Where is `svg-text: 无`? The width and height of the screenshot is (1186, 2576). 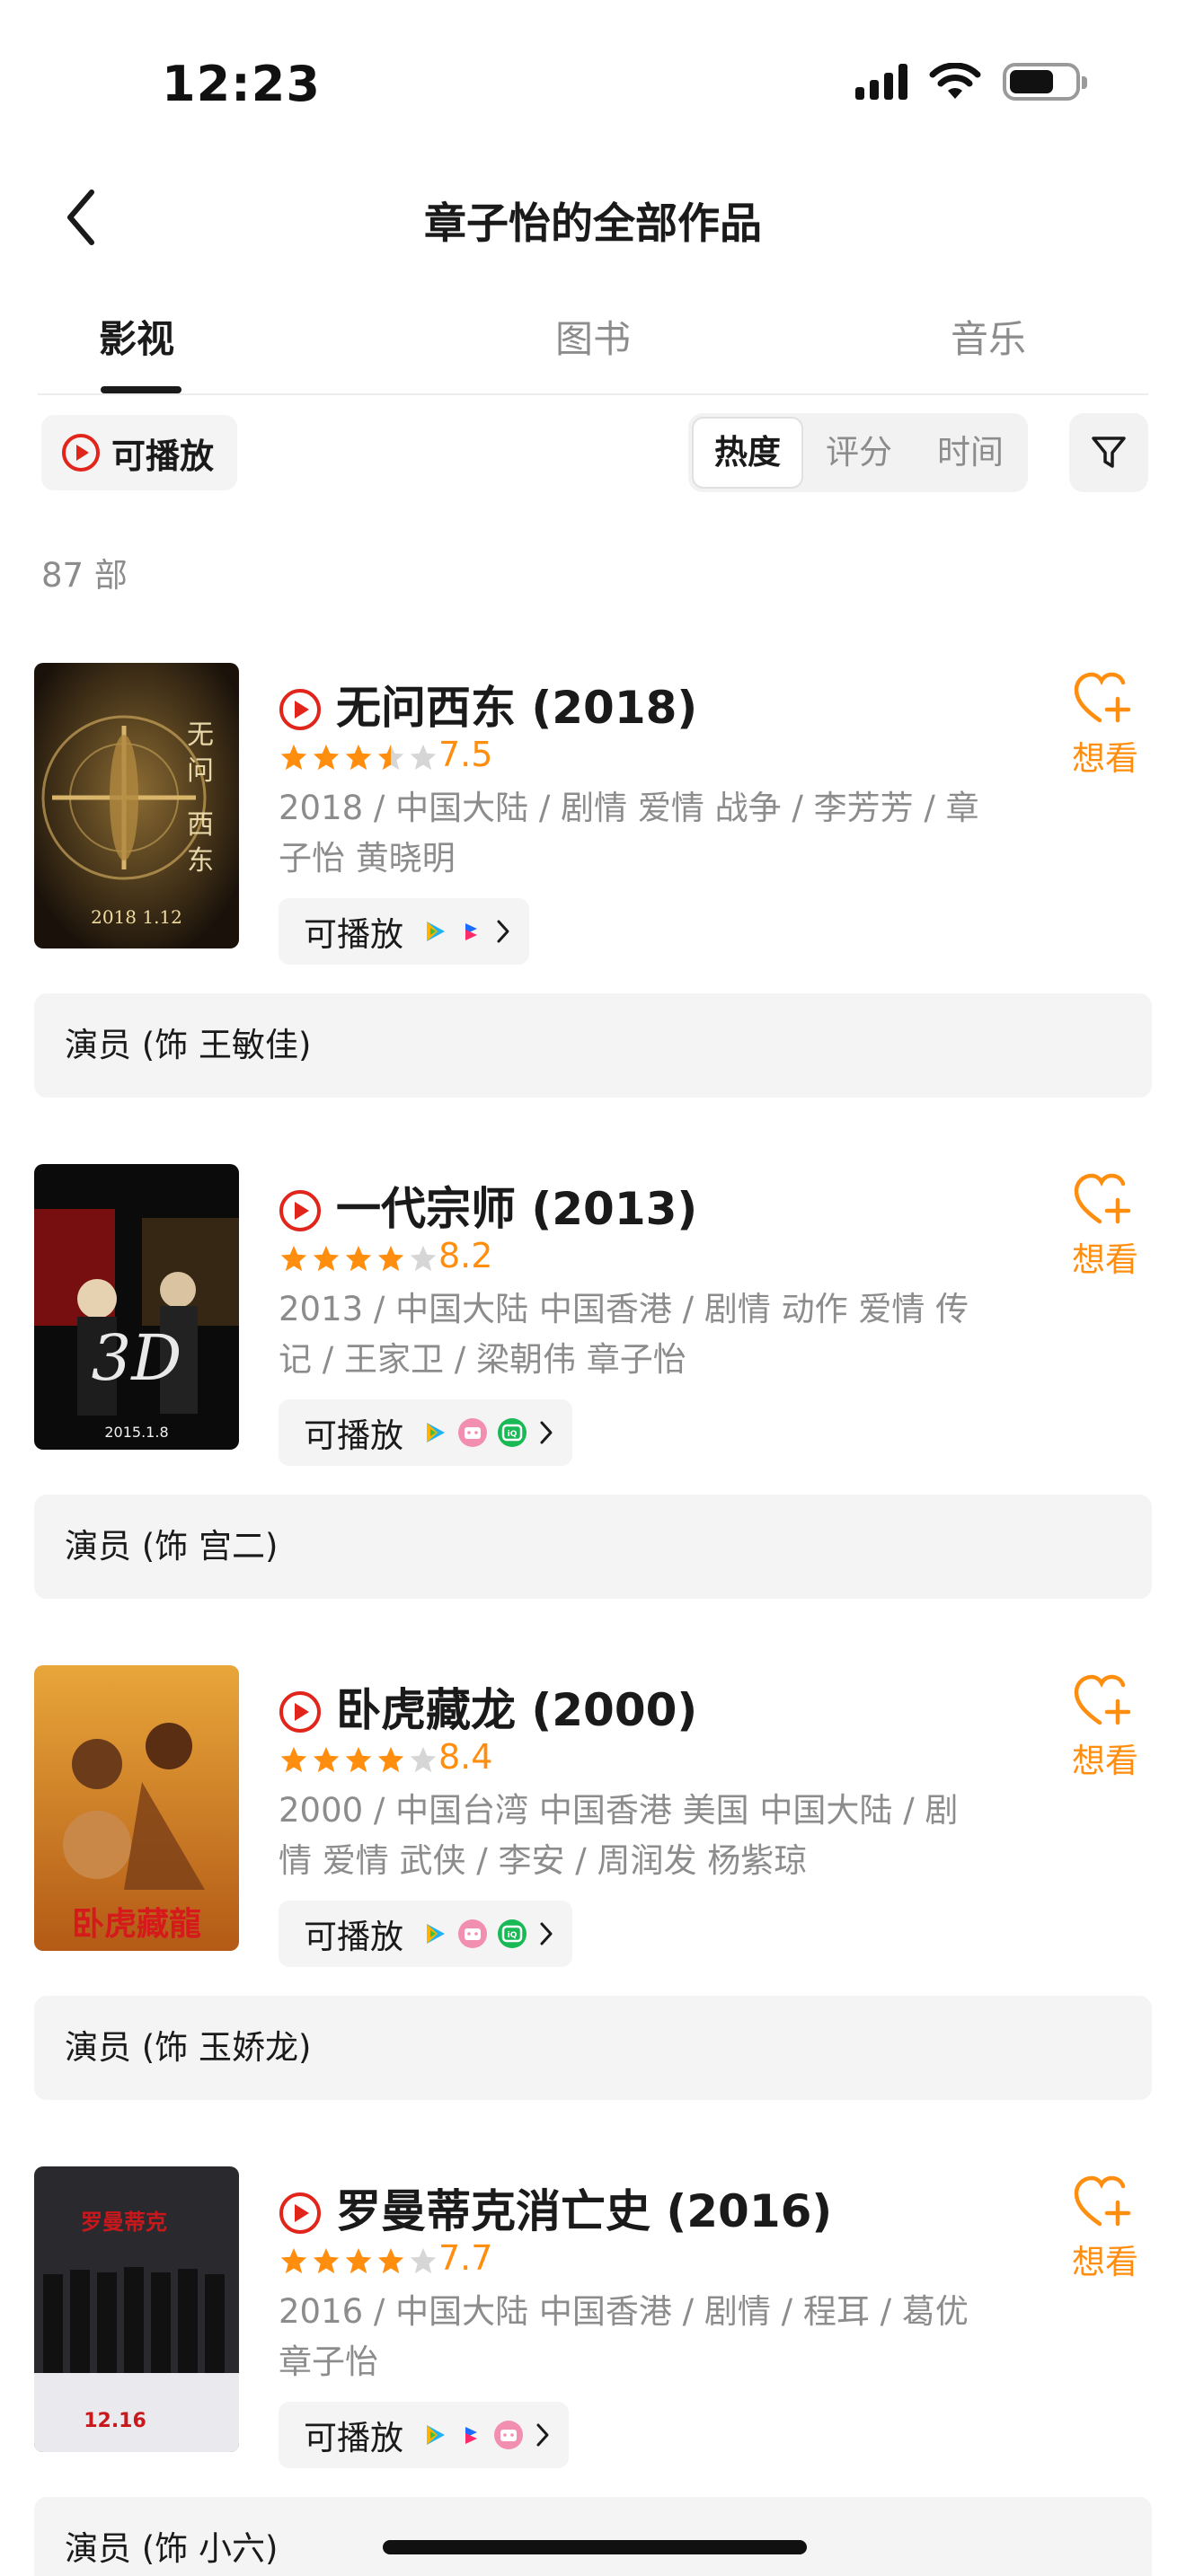 svg-text: 无 is located at coordinates (200, 735).